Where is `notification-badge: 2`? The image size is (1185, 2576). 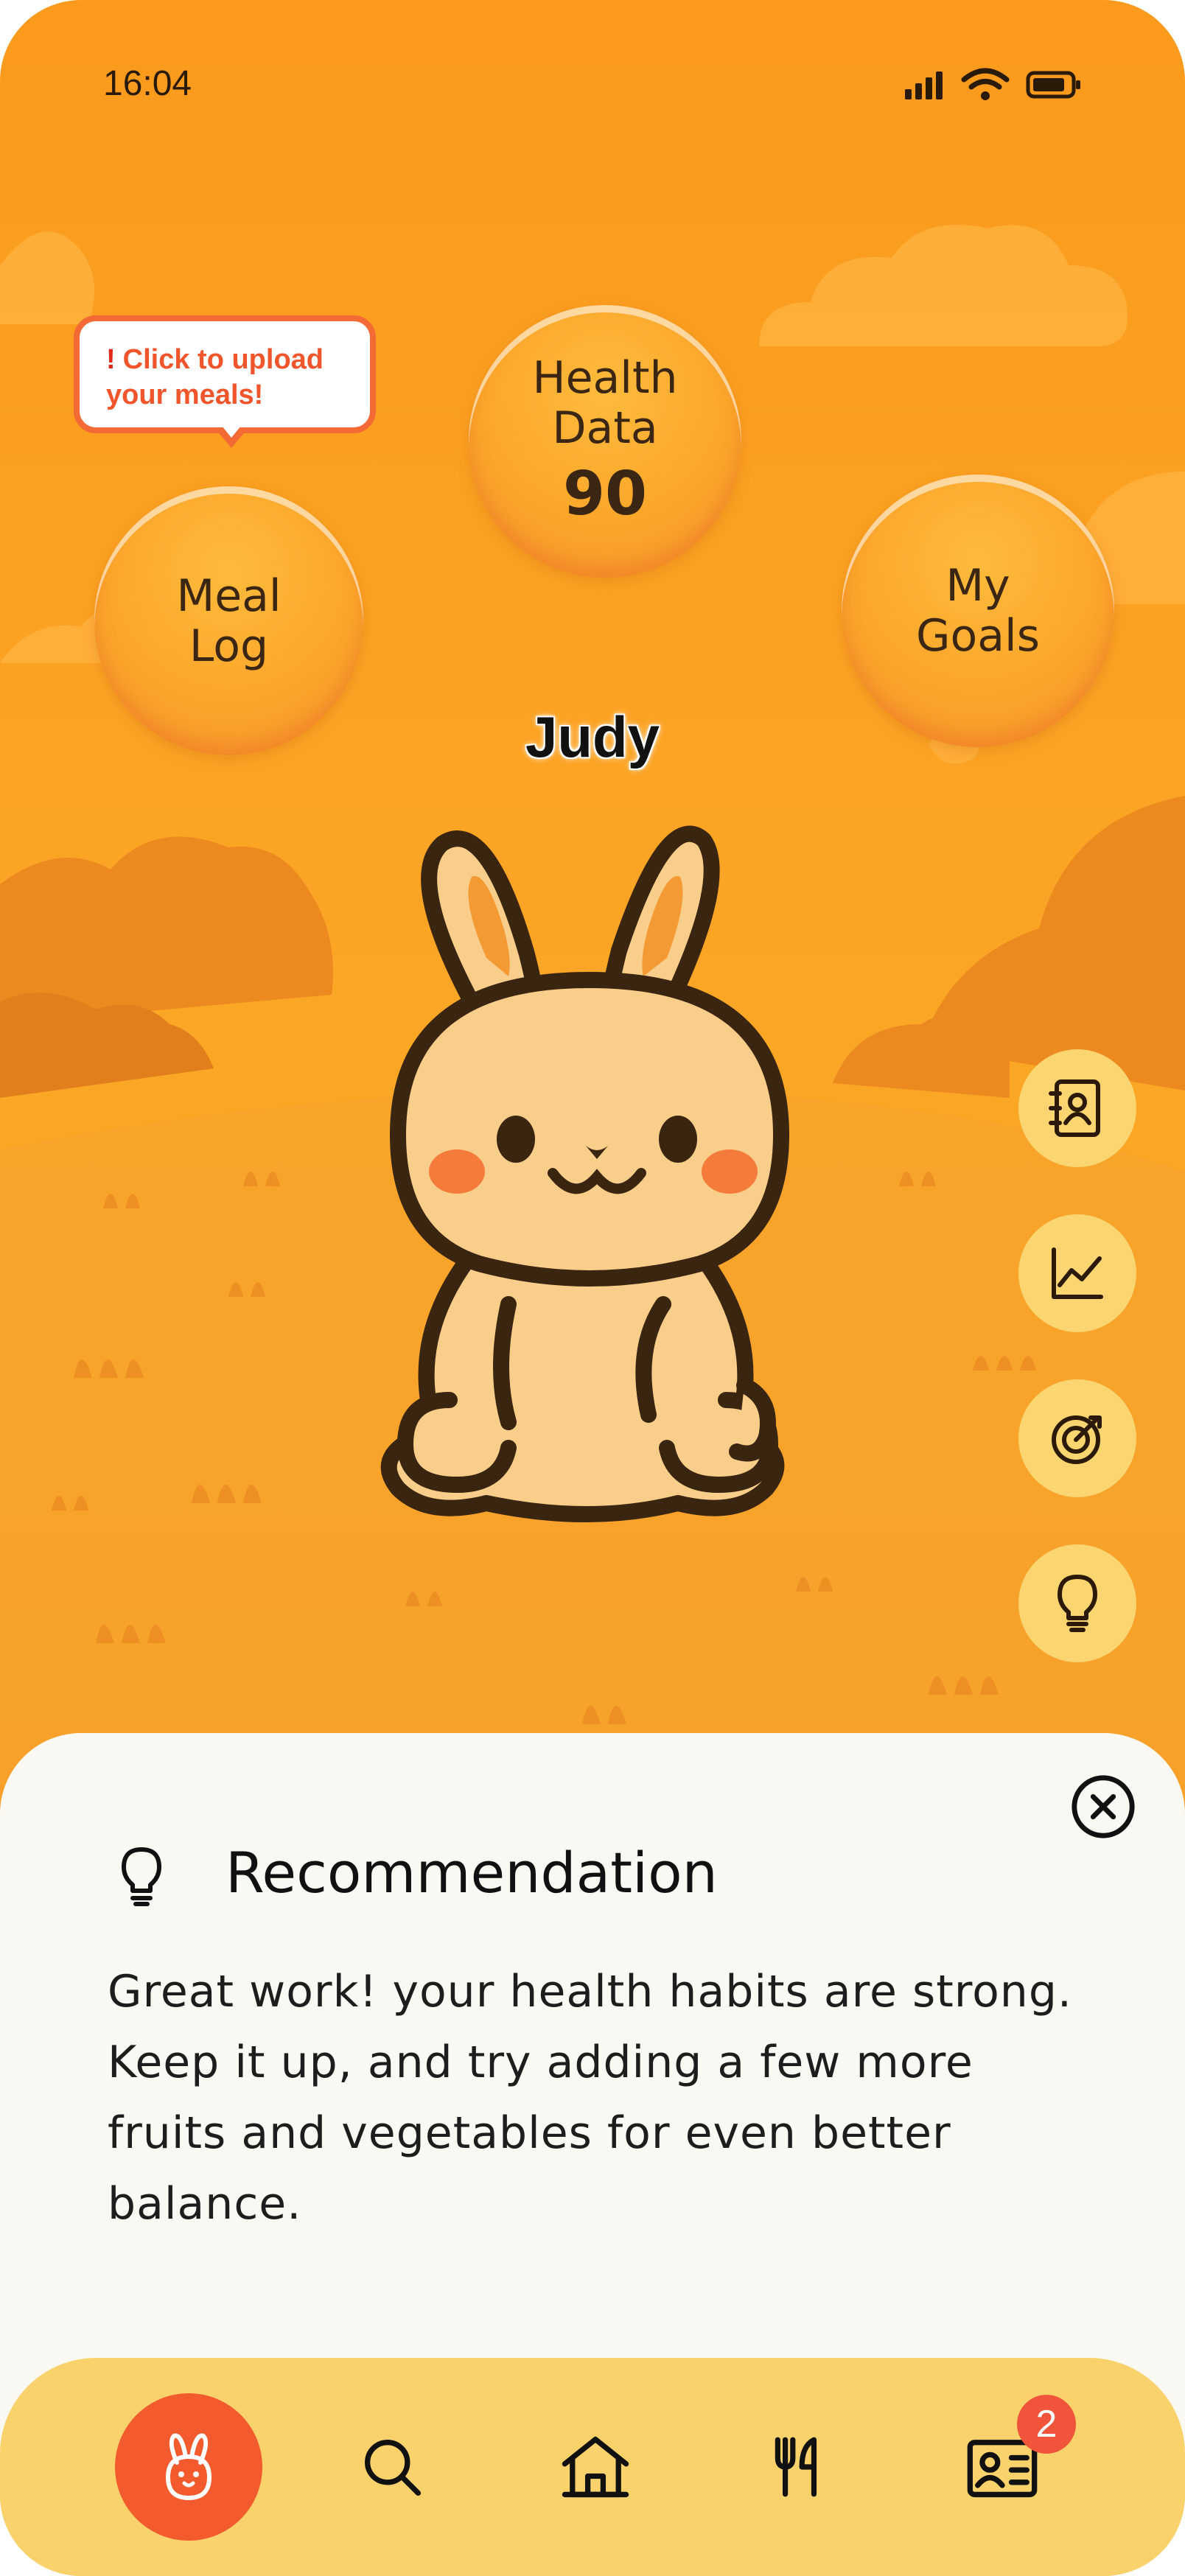
notification-badge: 2 is located at coordinates (1046, 2424).